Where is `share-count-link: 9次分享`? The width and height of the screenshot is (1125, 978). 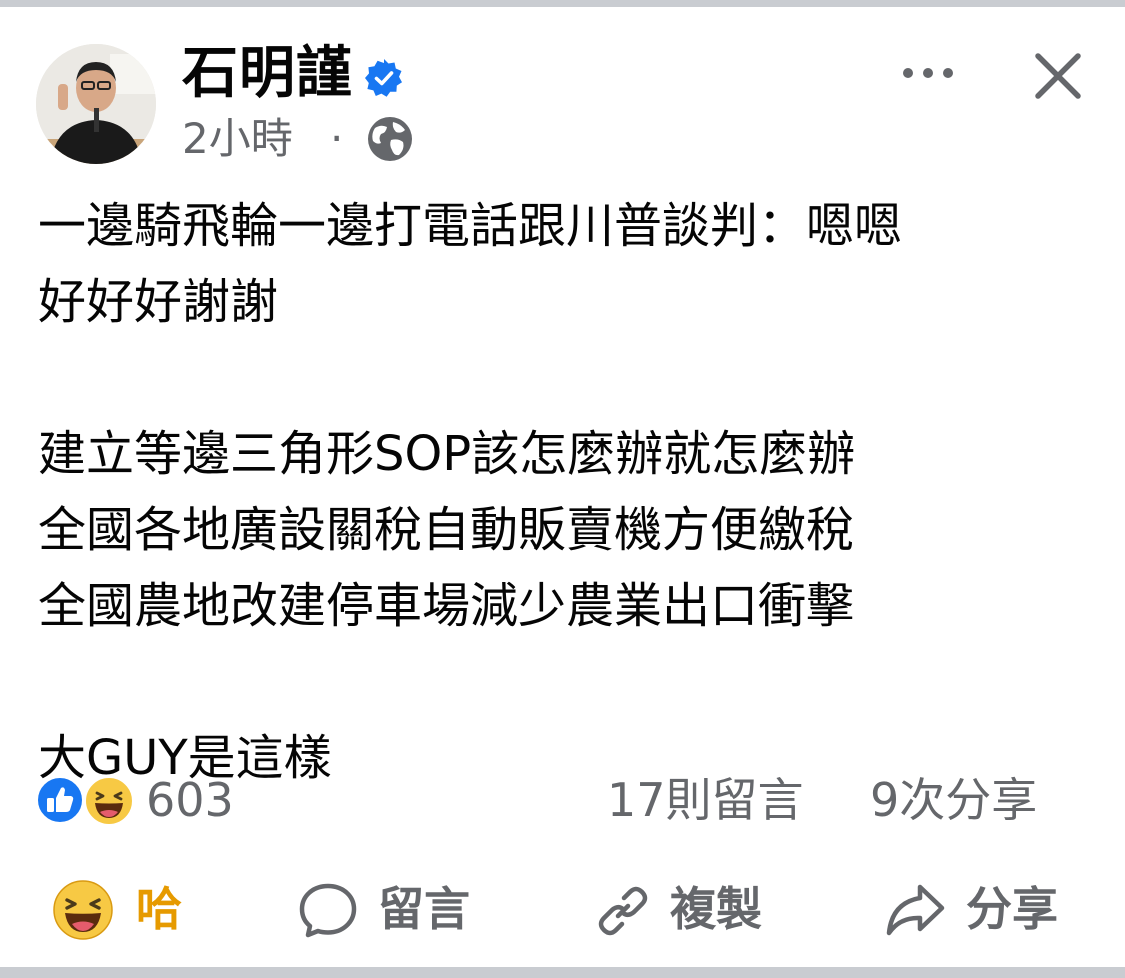 share-count-link: 9次分享 is located at coordinates (953, 800).